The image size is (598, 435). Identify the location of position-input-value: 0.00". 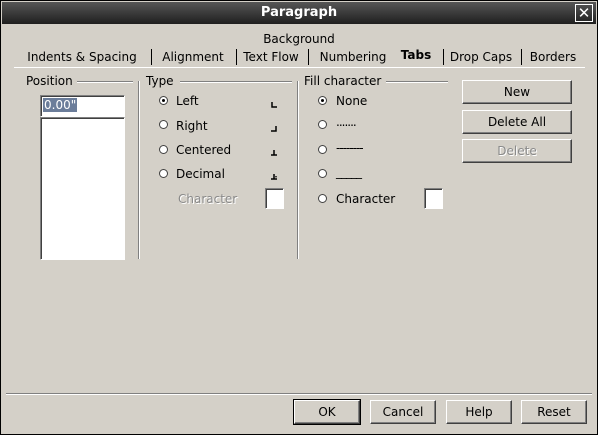
(60, 105).